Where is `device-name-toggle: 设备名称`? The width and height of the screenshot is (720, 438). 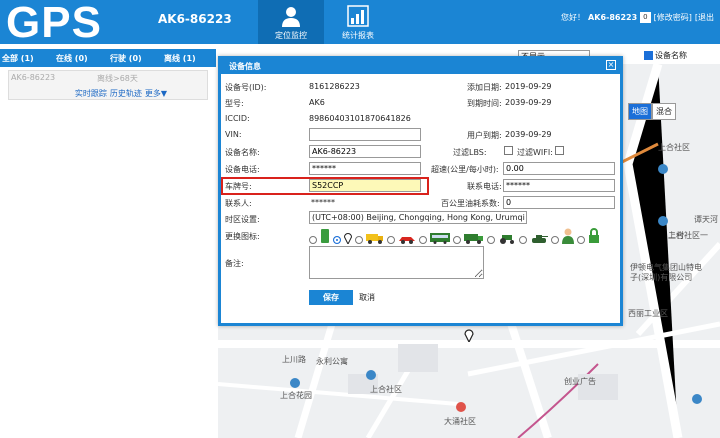 device-name-toggle: 设备名称 is located at coordinates (665, 55).